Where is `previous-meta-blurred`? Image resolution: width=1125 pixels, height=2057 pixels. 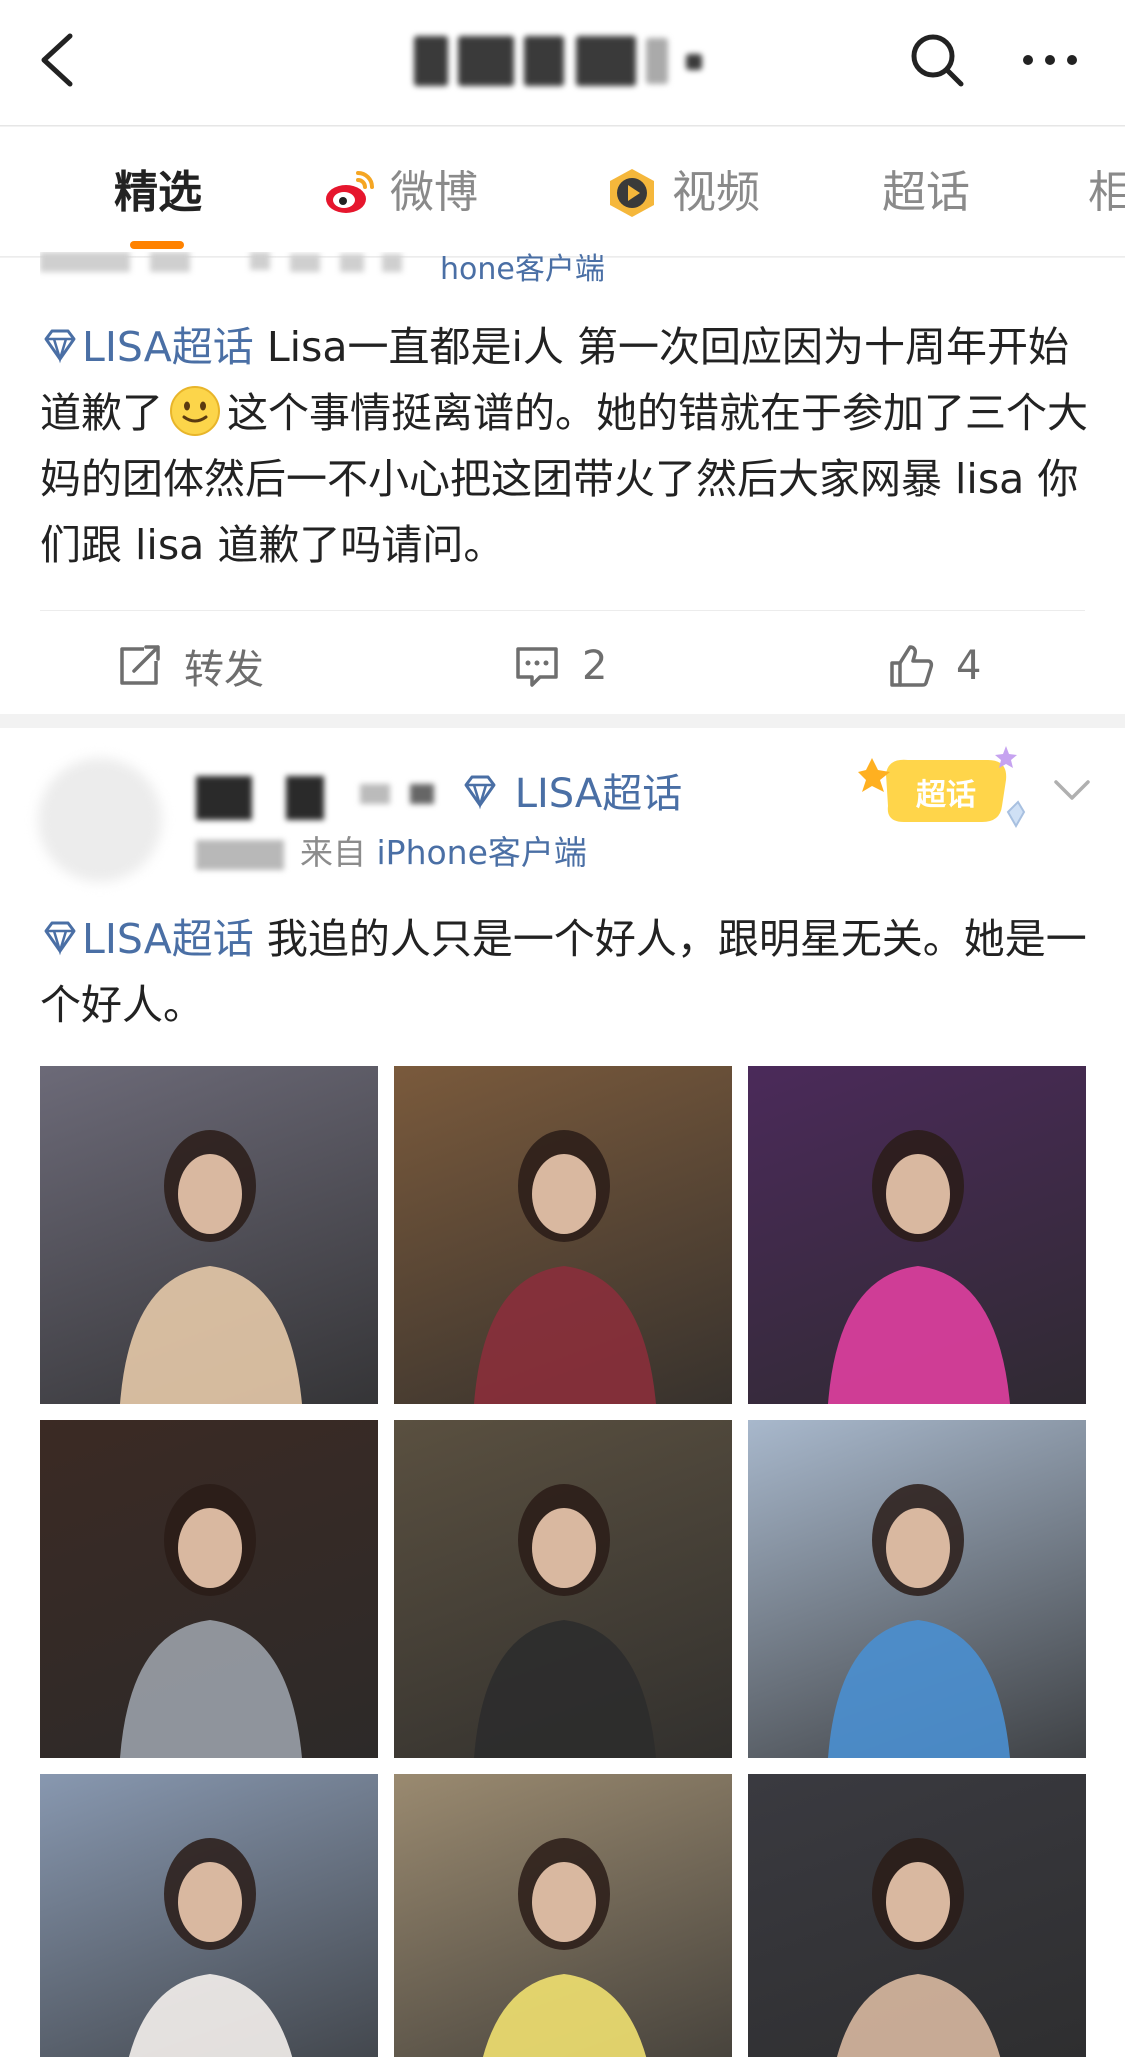
previous-meta-blurred is located at coordinates (390, 272).